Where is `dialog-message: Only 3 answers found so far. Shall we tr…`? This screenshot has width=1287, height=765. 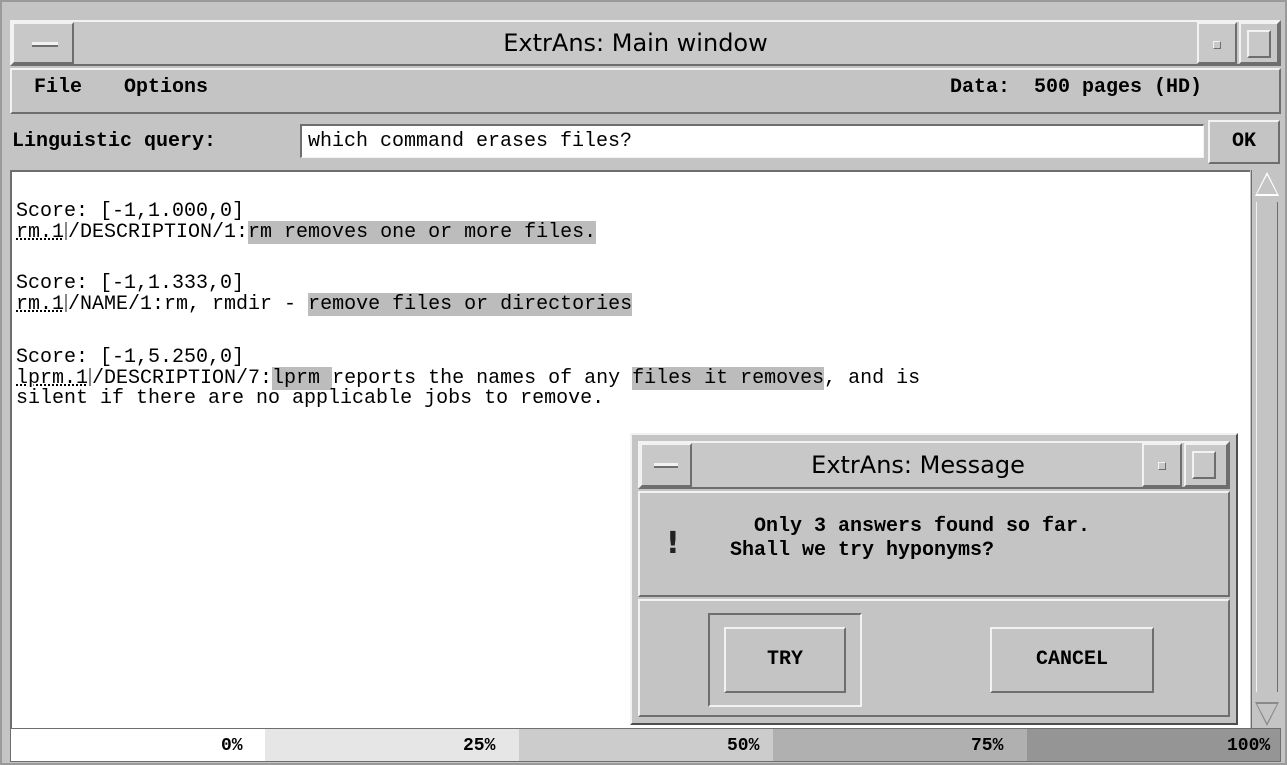 dialog-message: Only 3 answers found so far. Shall we tr… is located at coordinates (910, 538).